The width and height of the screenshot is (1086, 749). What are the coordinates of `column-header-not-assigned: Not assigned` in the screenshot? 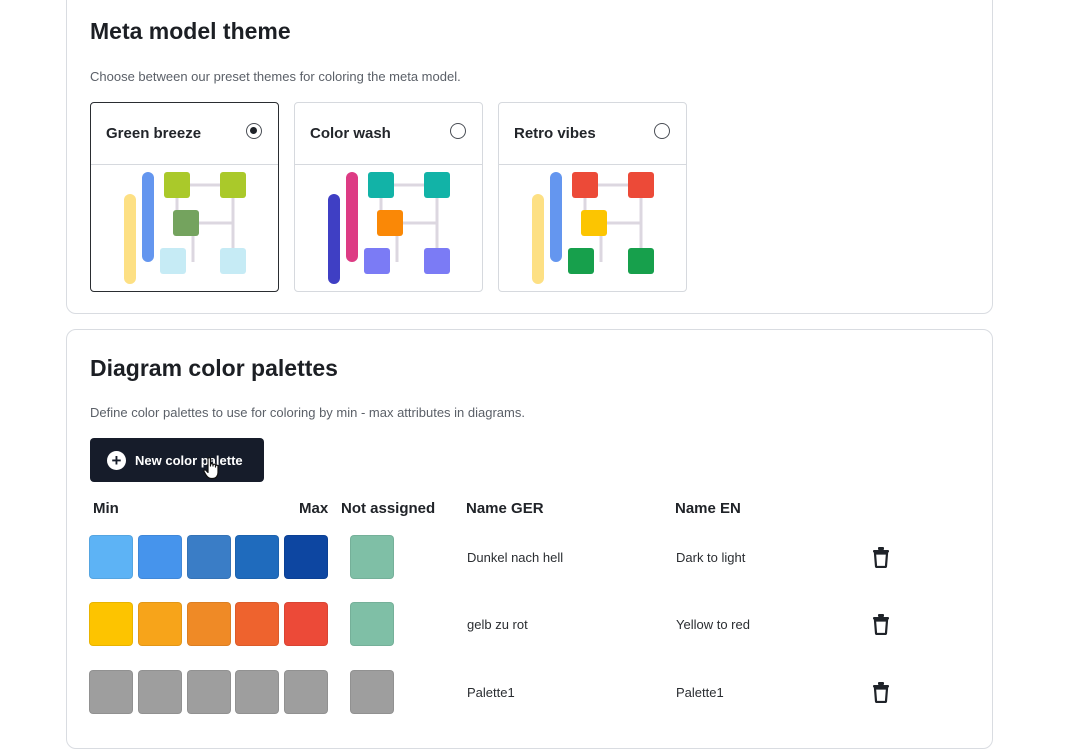 It's located at (388, 508).